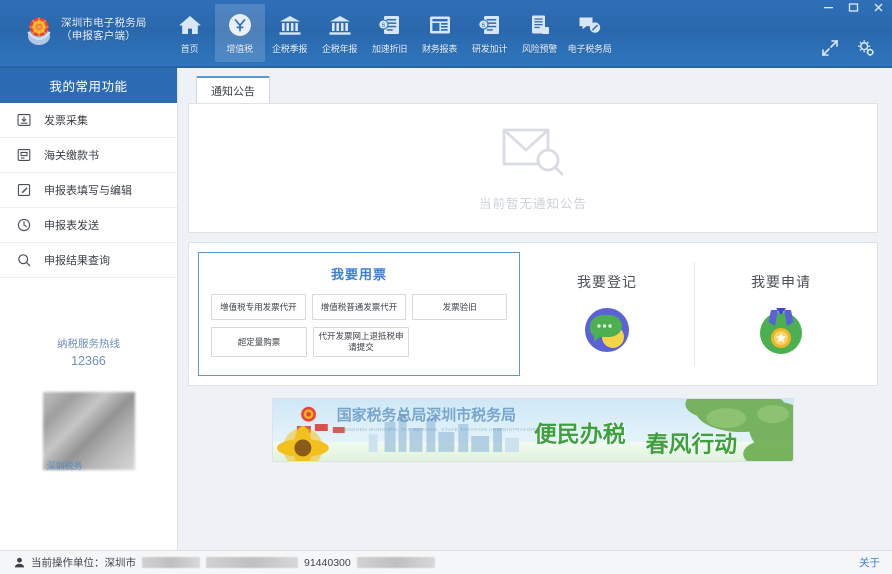  Describe the element at coordinates (88, 344) in the screenshot. I see `service-hotline-label: 纳税服务热线` at that location.